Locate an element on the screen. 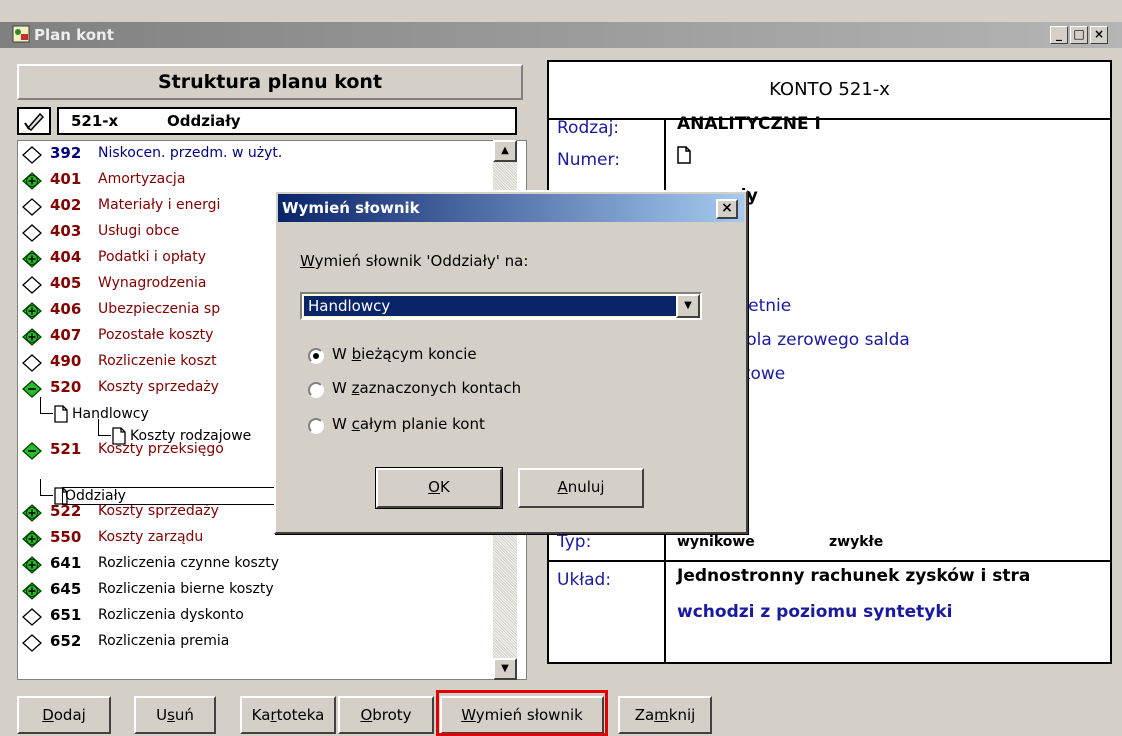 The image size is (1122, 736). tree-item-code: 403 is located at coordinates (66, 231).